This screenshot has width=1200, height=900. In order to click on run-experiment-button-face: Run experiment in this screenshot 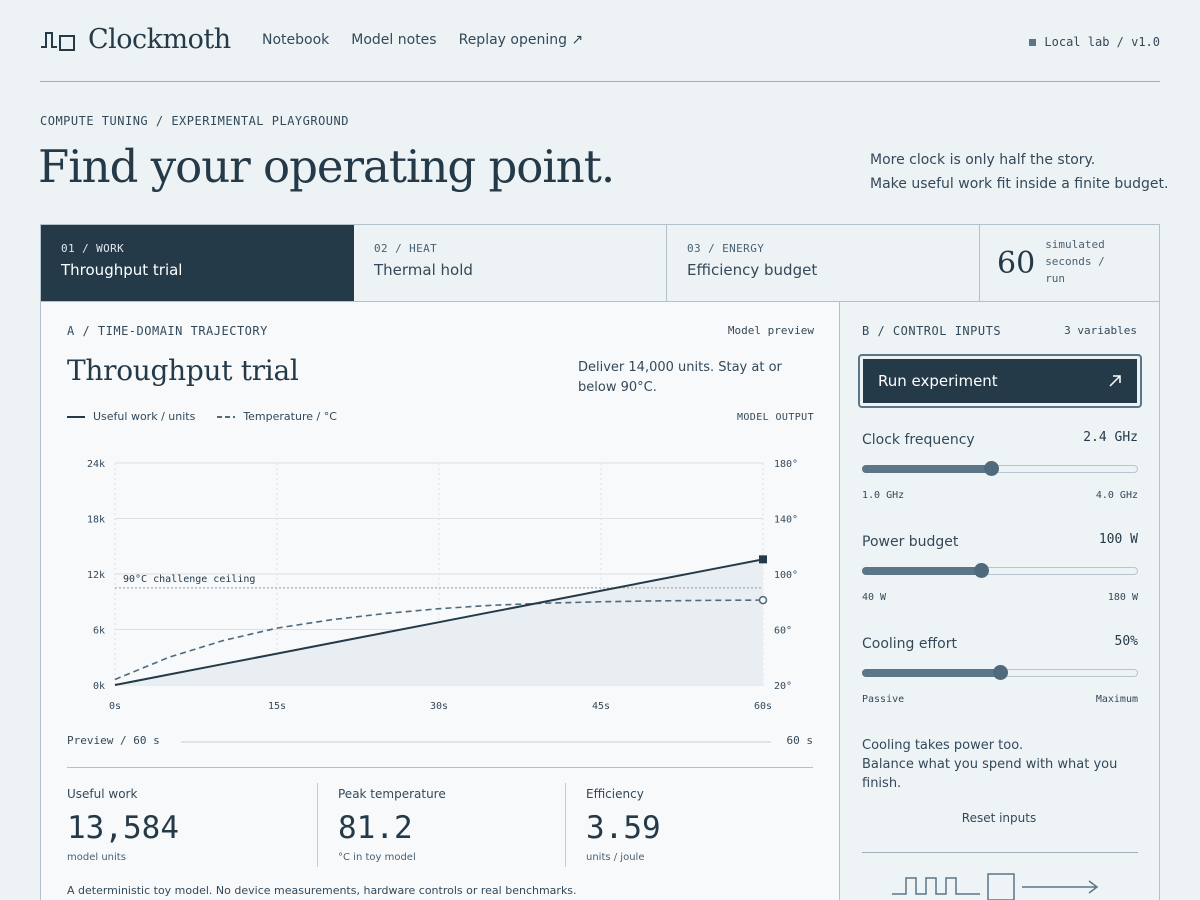, I will do `click(1000, 381)`.